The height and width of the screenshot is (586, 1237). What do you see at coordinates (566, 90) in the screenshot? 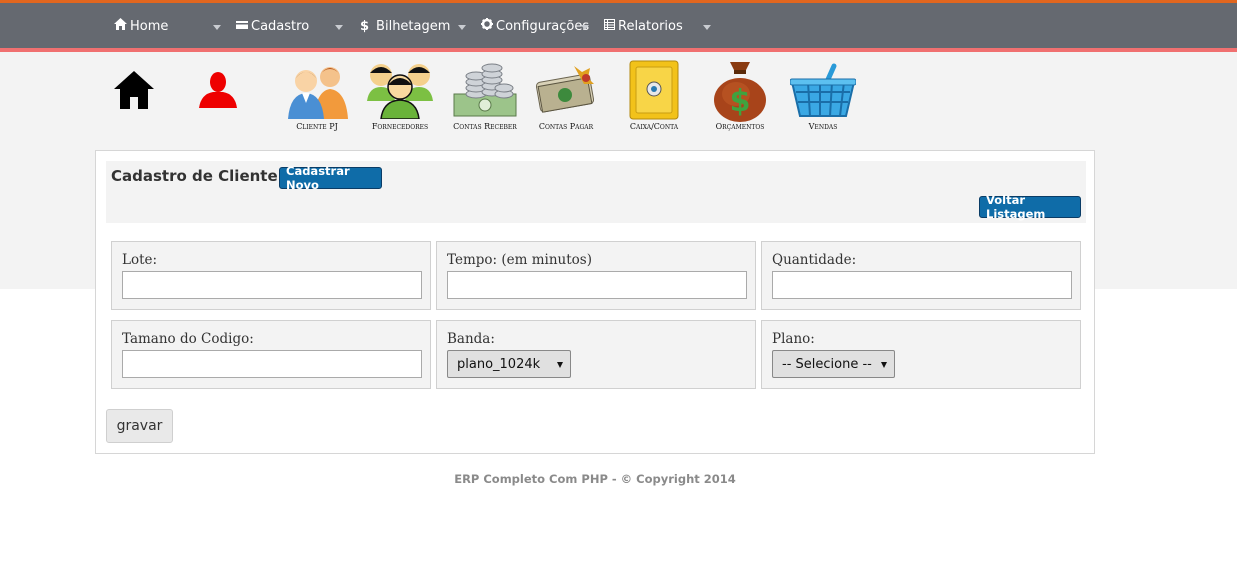
I see `cash-icon` at bounding box center [566, 90].